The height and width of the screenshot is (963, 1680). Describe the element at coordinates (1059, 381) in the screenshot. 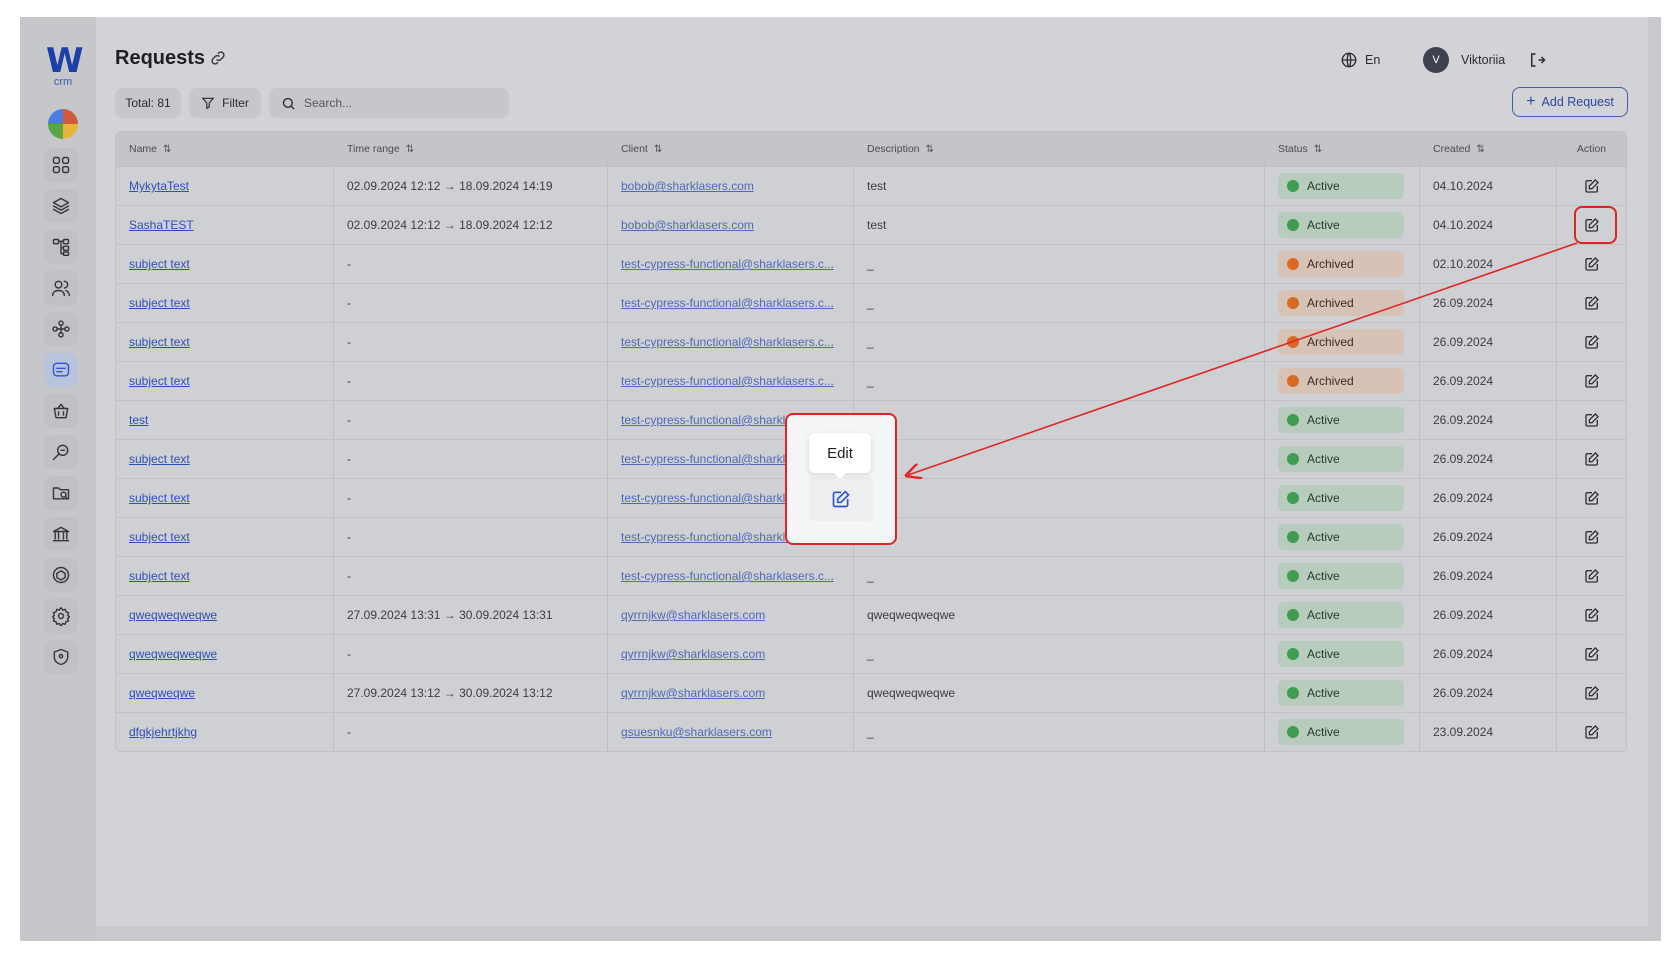

I see `description-cell: _` at that location.